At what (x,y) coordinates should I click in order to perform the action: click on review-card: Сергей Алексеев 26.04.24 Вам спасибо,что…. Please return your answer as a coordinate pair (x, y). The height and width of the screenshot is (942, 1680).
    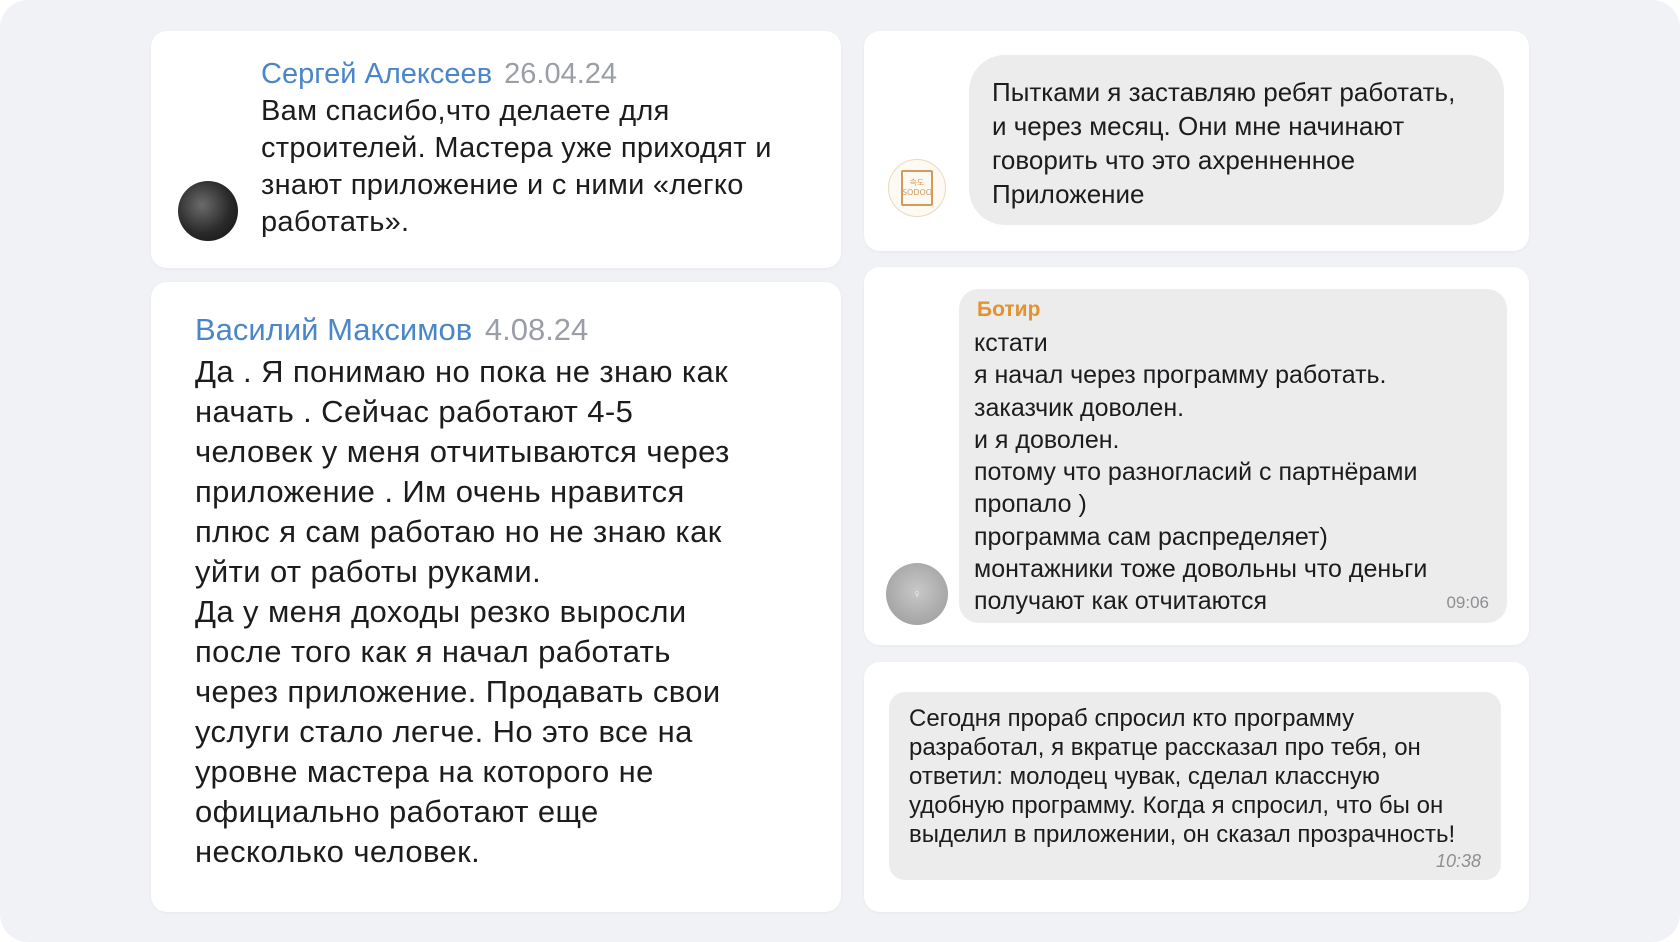
    Looking at the image, I should click on (496, 149).